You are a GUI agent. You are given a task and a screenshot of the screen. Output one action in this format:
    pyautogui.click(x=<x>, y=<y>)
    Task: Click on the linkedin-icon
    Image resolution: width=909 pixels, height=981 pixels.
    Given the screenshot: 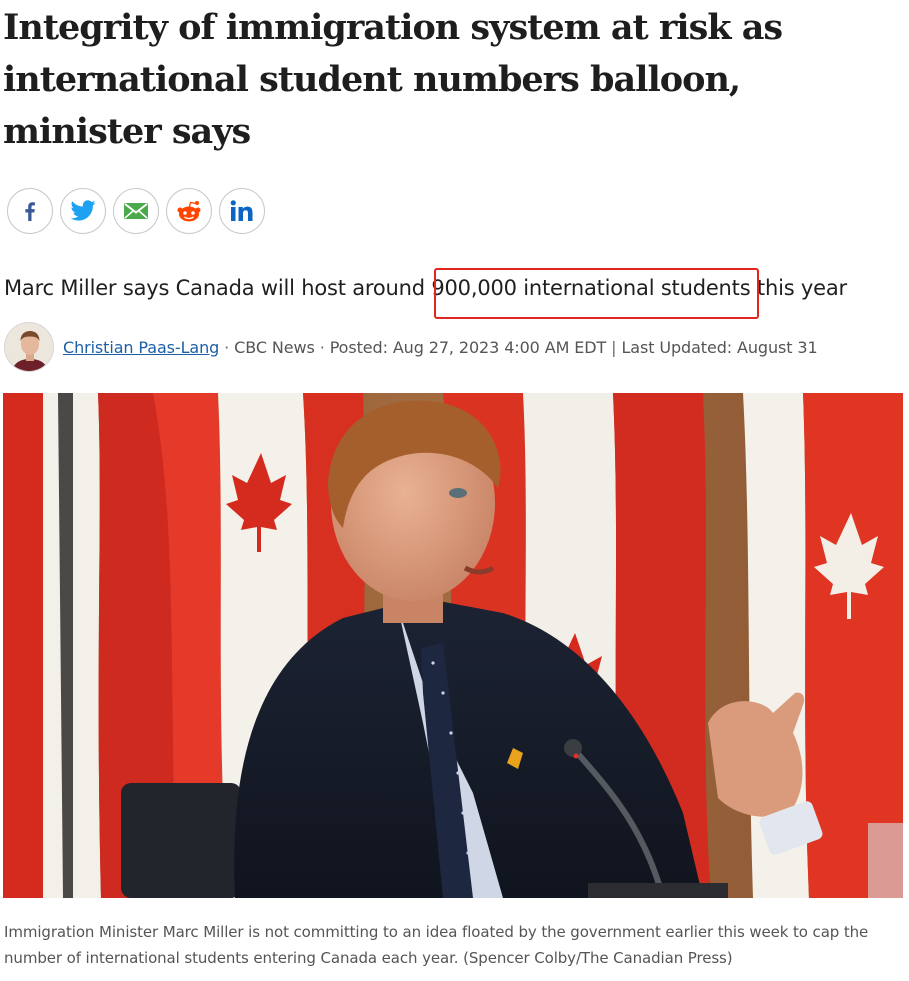 What is the action you would take?
    pyautogui.click(x=241, y=210)
    